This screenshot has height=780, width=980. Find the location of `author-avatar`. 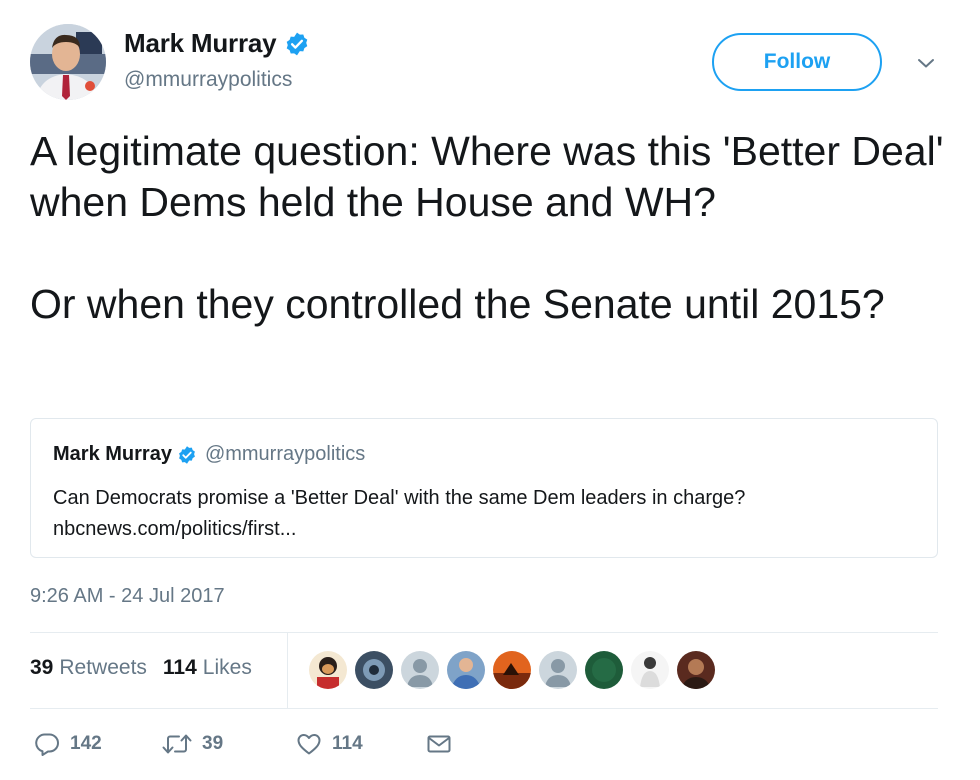

author-avatar is located at coordinates (68, 62).